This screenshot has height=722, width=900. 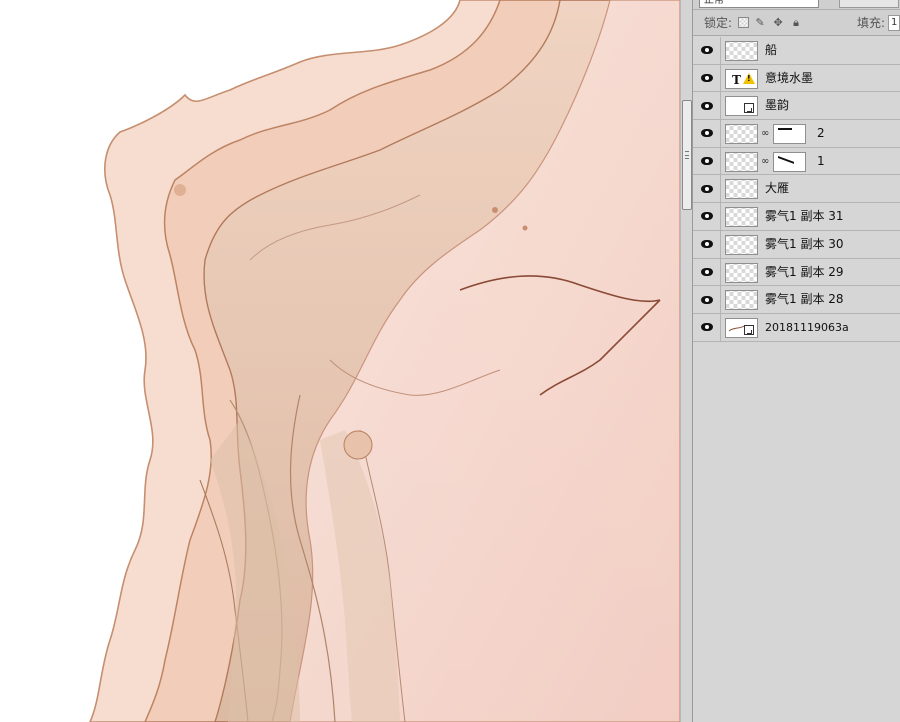 I want to click on layer-row: ∞ 2, so click(x=796, y=134).